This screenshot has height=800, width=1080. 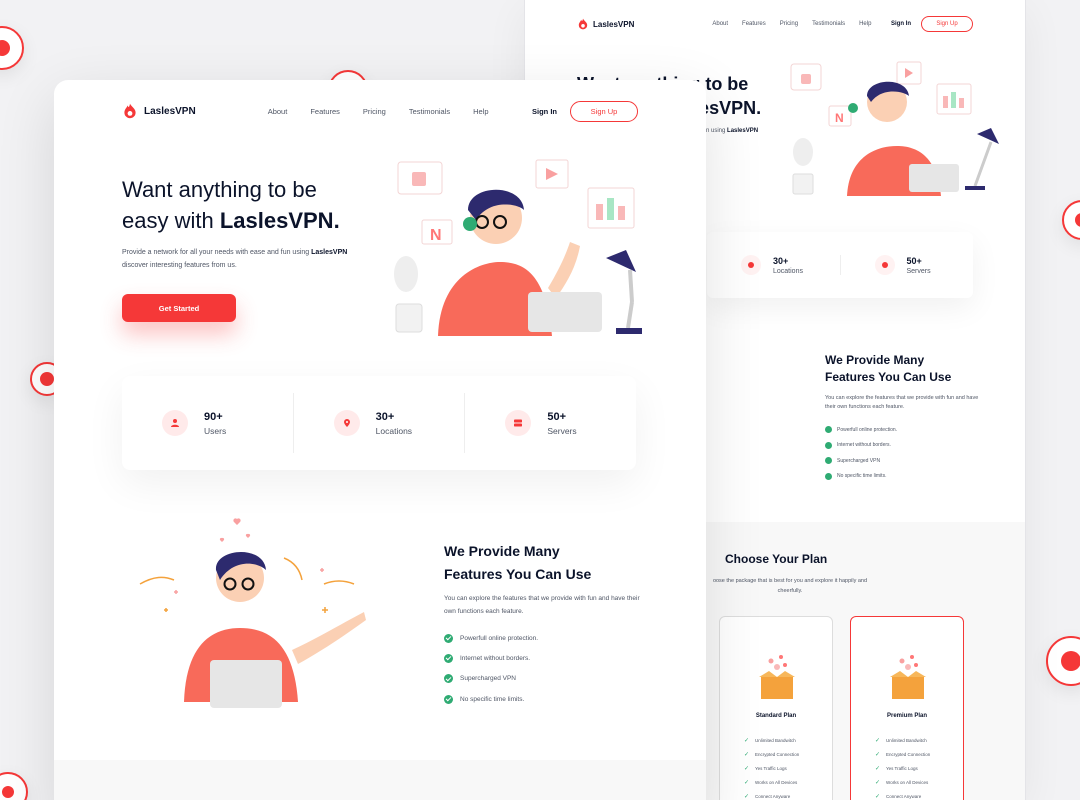 I want to click on back-stat-servers: 50+ Servers, so click(x=906, y=265).